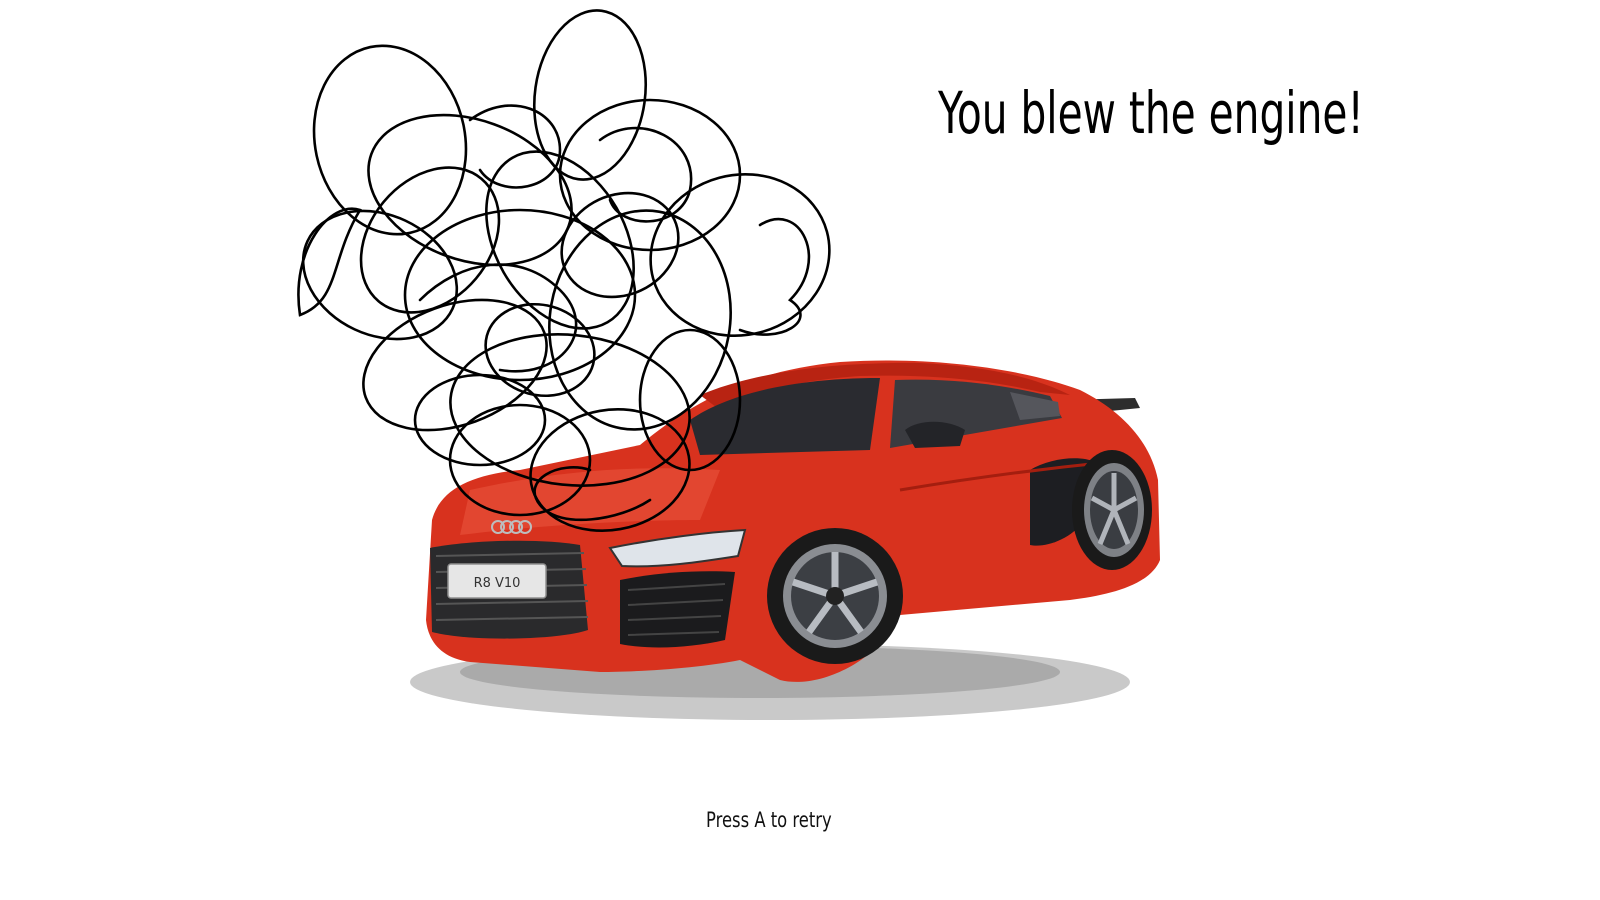 The height and width of the screenshot is (900, 1600). I want to click on game-over-message: You blew the engine!, so click(1151, 113).